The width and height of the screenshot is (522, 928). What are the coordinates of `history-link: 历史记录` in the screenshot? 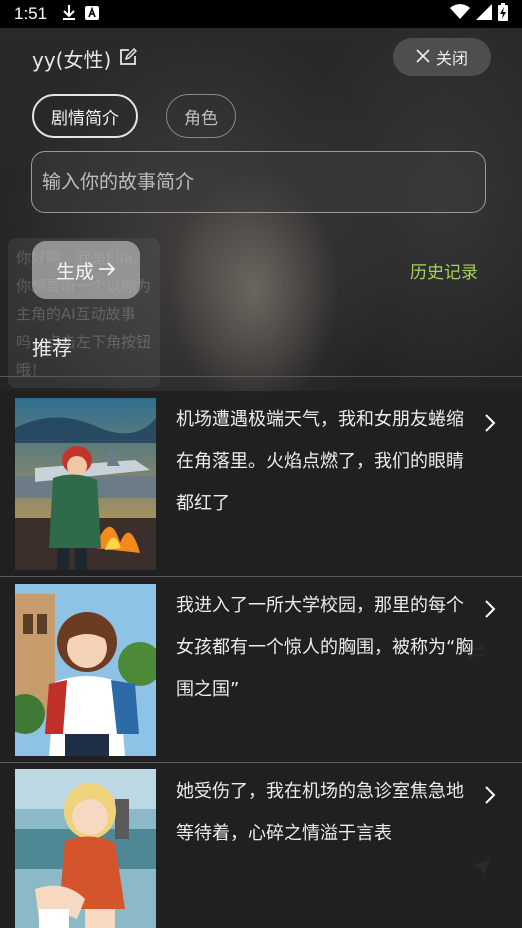 It's located at (444, 270).